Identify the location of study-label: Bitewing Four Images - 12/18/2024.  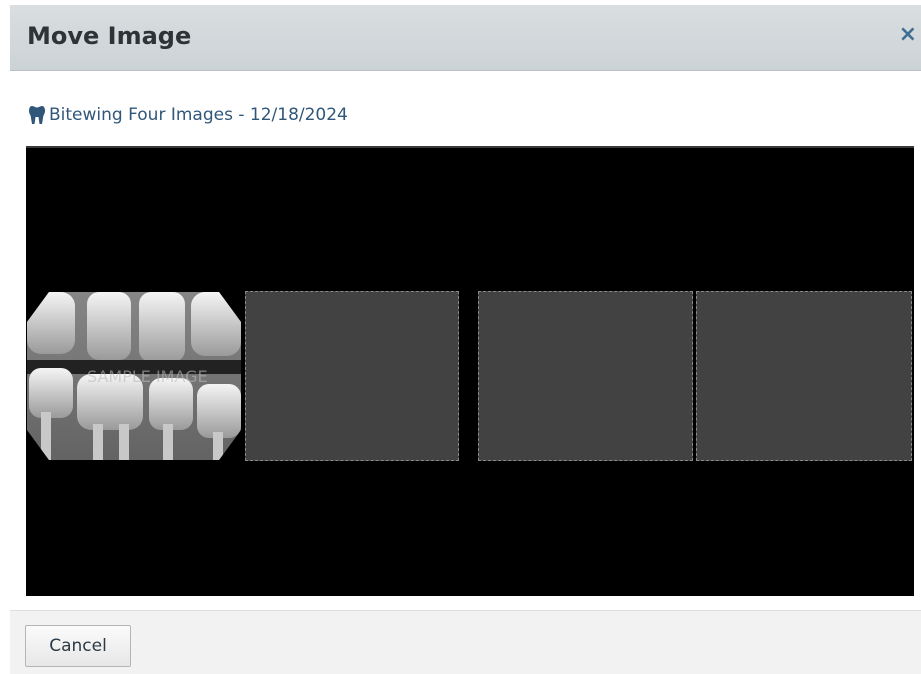
(198, 115).